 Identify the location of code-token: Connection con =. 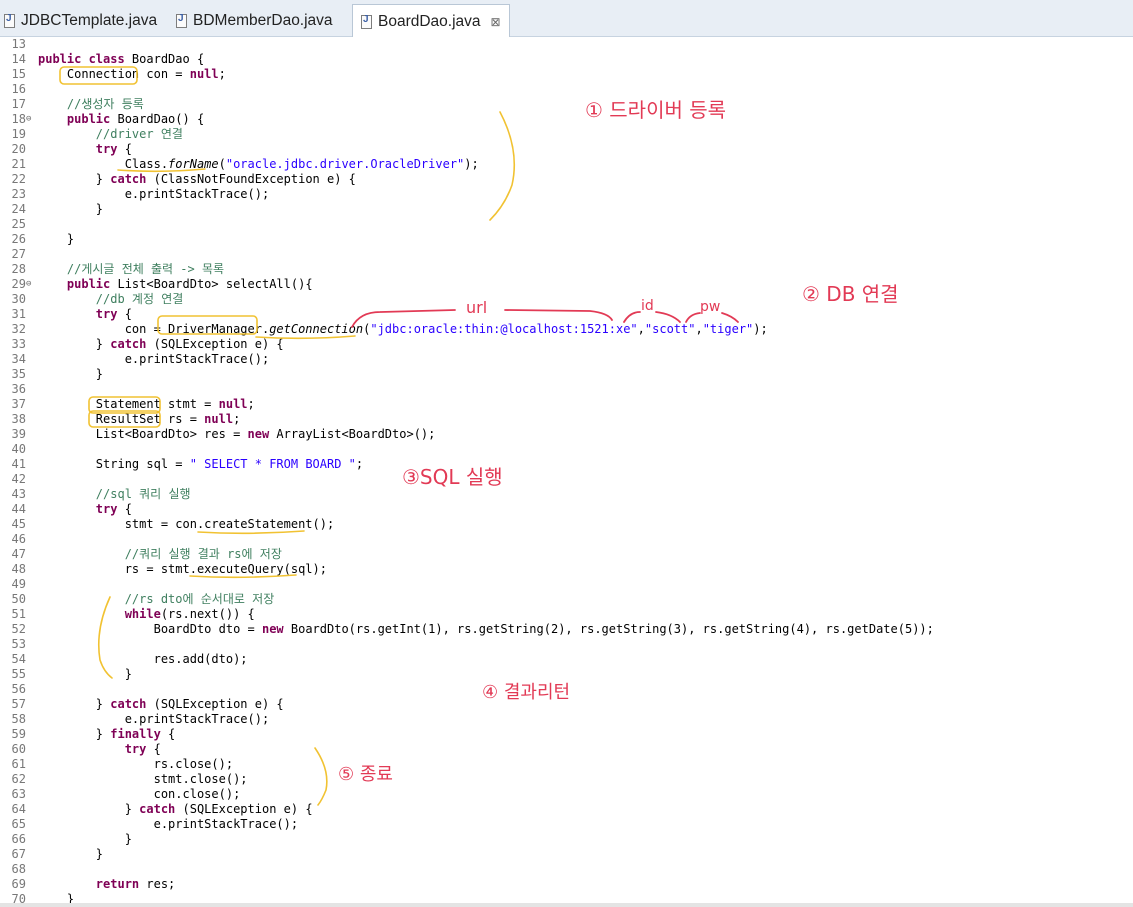
(114, 74).